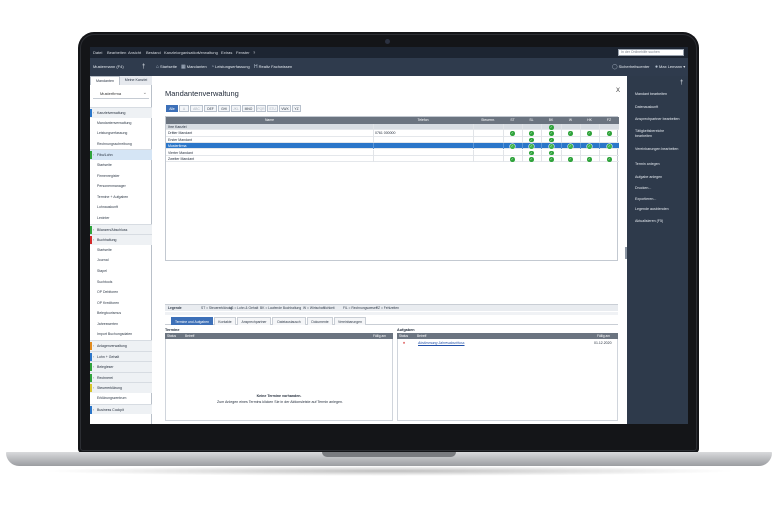 Image resolution: width=778 pixels, height=510 pixels. Describe the element at coordinates (648, 177) in the screenshot. I see `action-aufgabe-anlegen: Aufgabe anlegen` at that location.